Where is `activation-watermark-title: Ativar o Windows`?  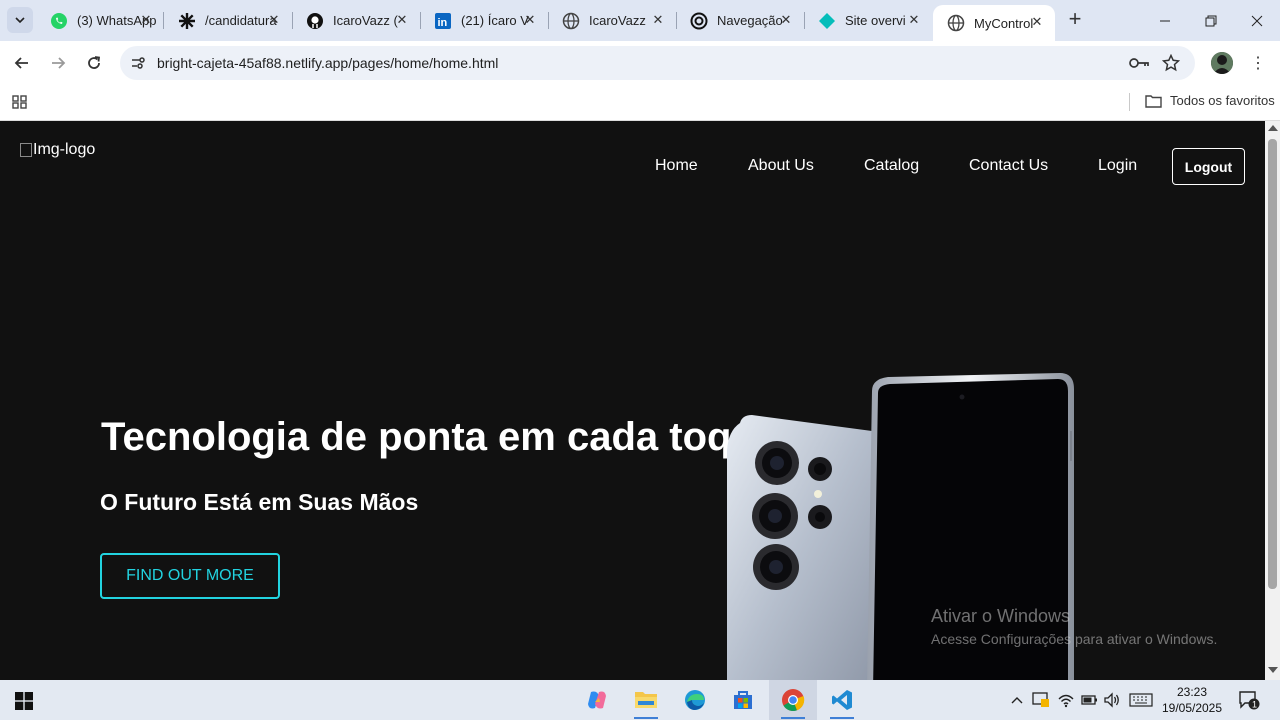
activation-watermark-title: Ativar o Windows is located at coordinates (1001, 616).